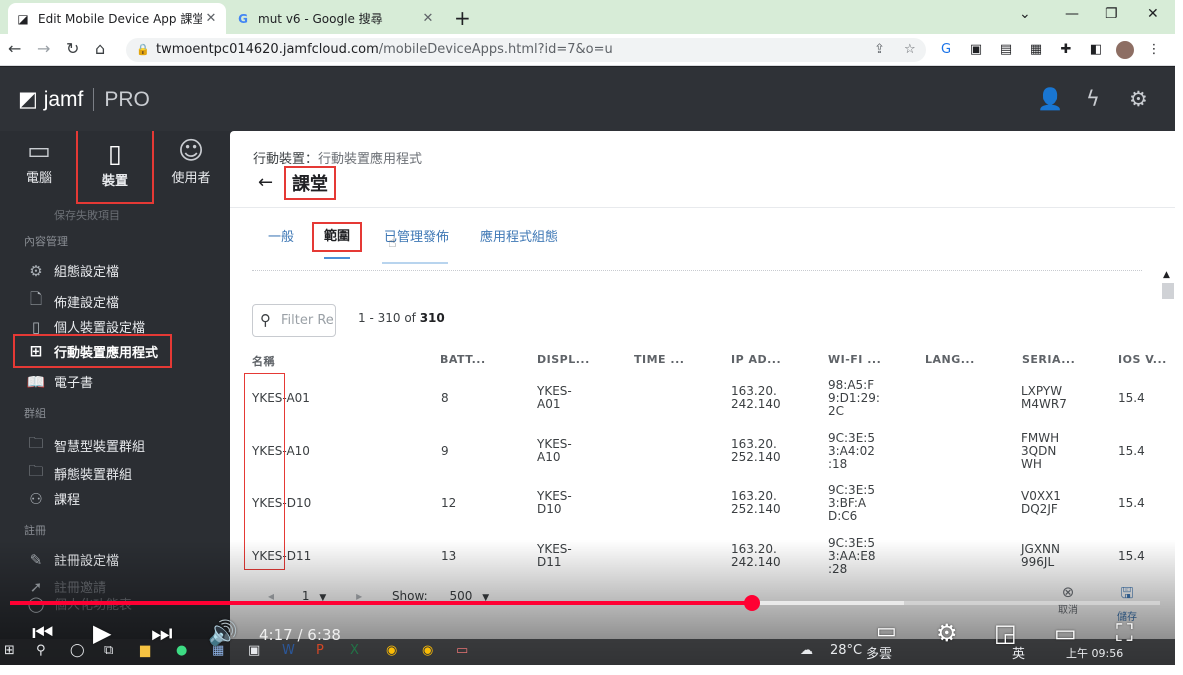  I want to click on sidebar-item-provisioning-profiles: 🗋 佈建設定檔, so click(72, 301).